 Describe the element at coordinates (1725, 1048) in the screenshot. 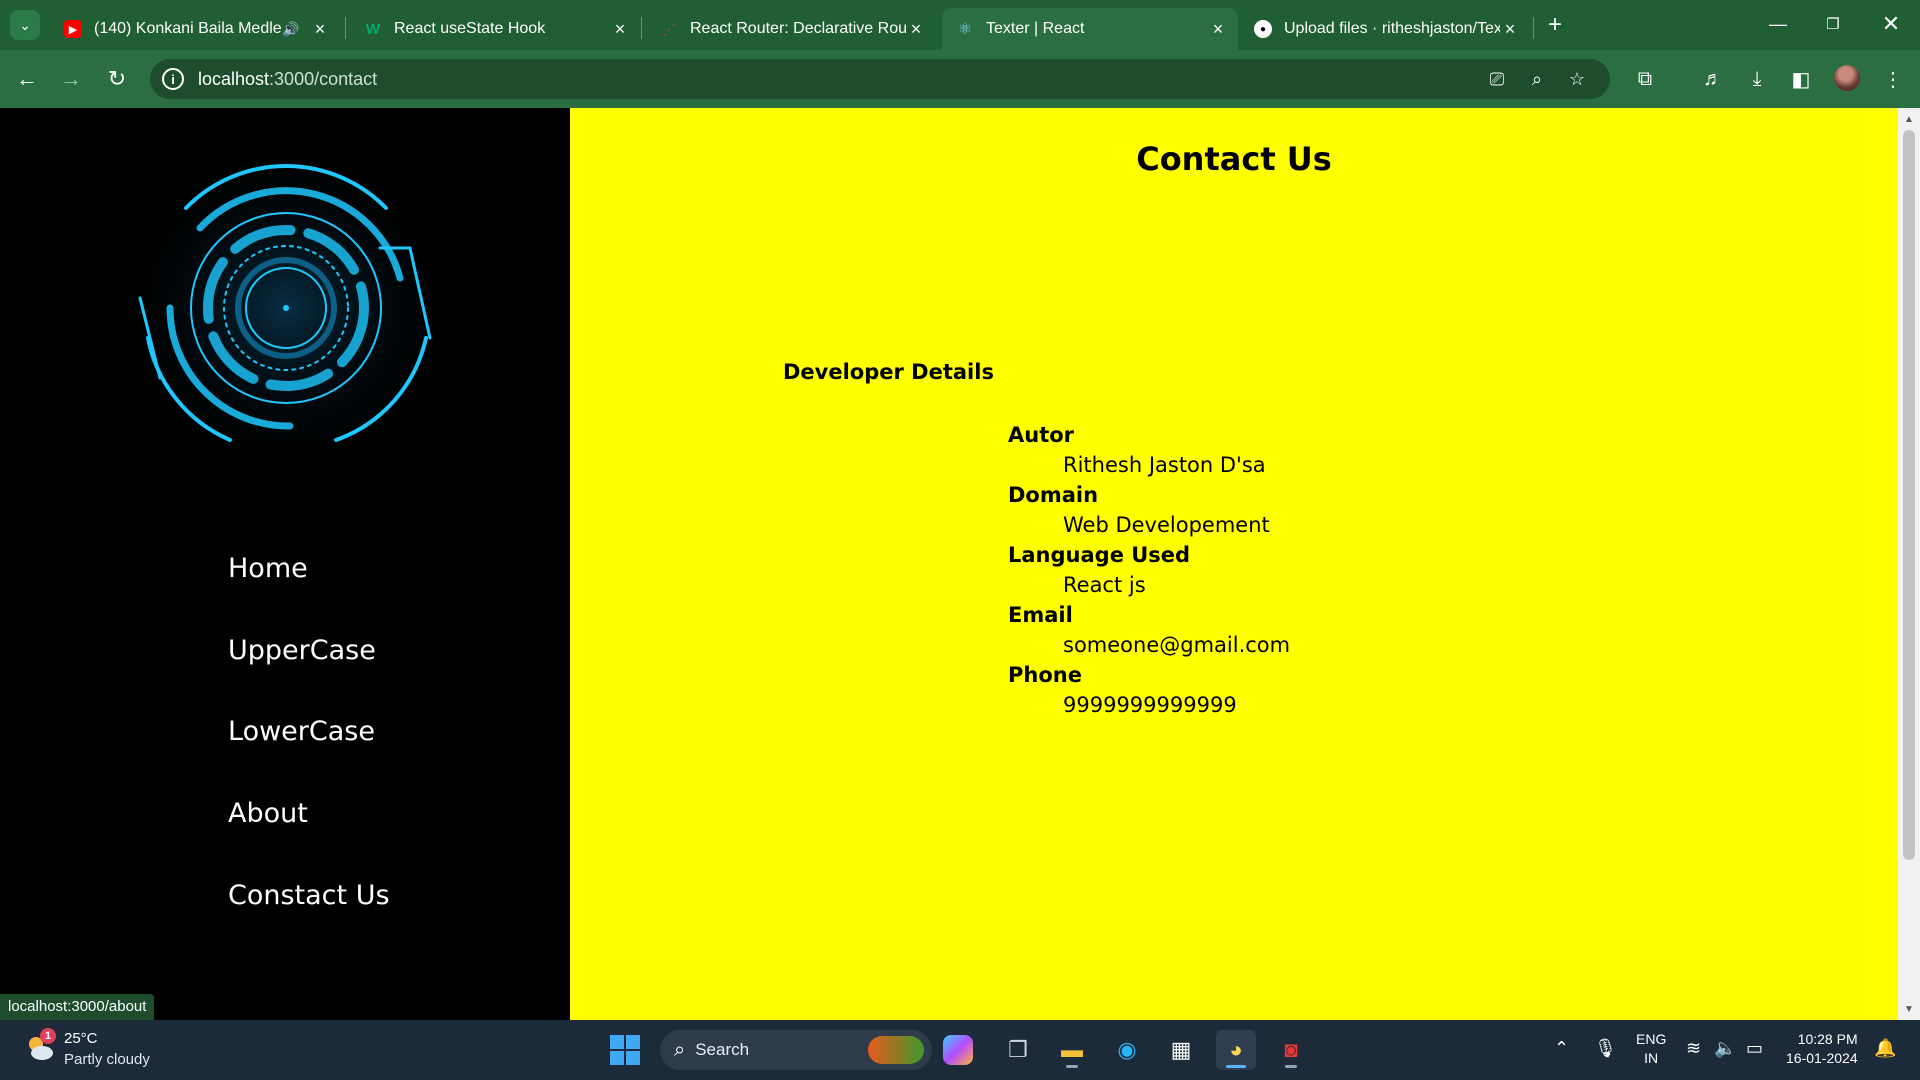

I see `volume-icon: 🔈` at that location.